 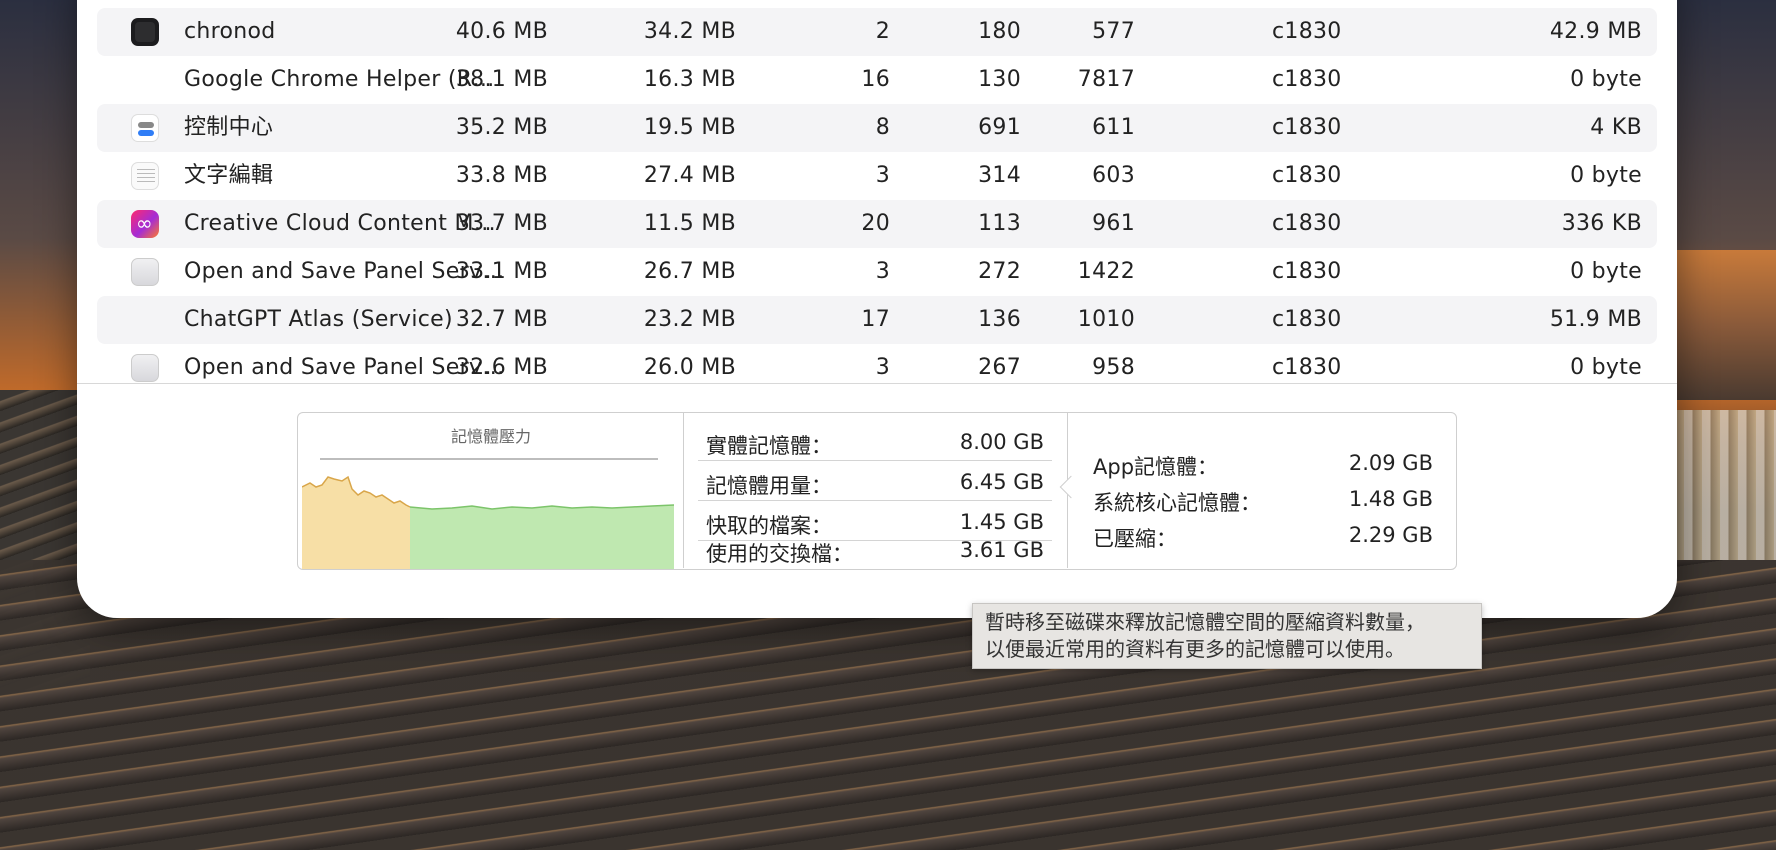 I want to click on purgeable-cell: 42.9 MB, so click(x=1595, y=31).